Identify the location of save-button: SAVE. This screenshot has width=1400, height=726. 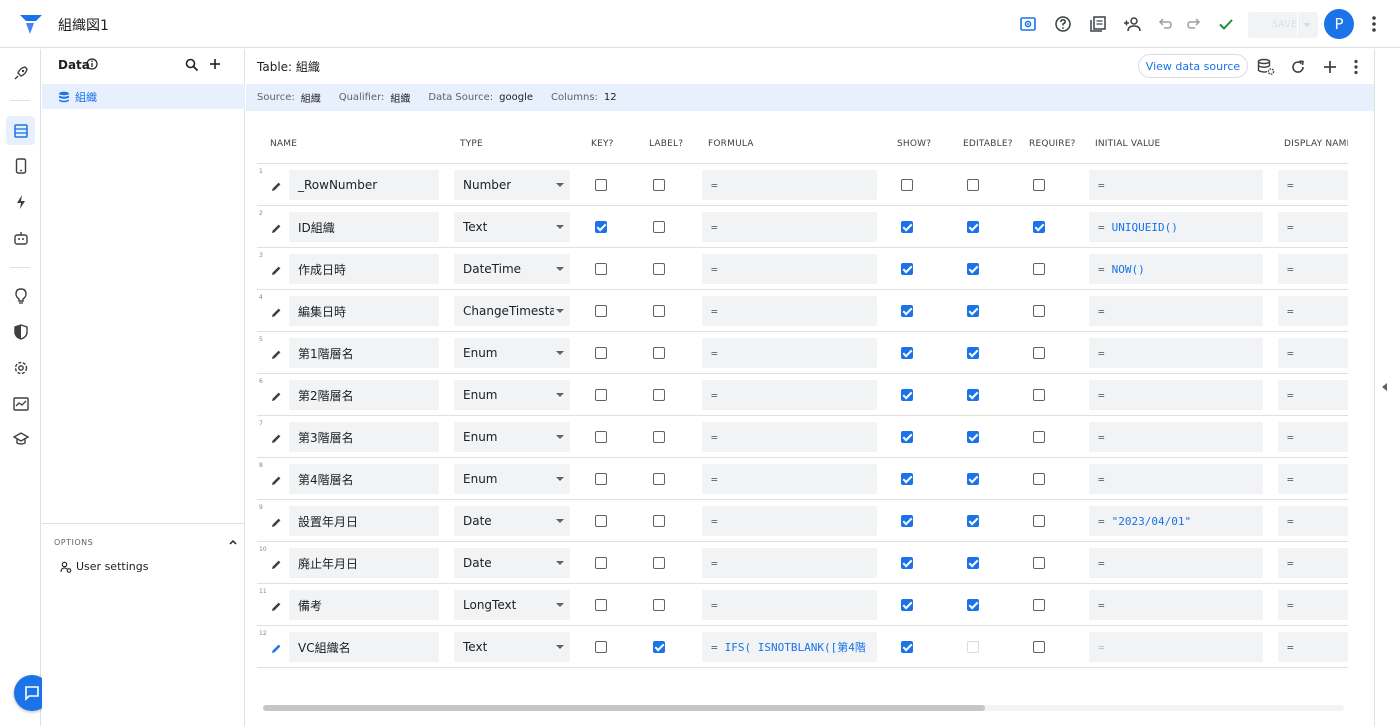
(1283, 25).